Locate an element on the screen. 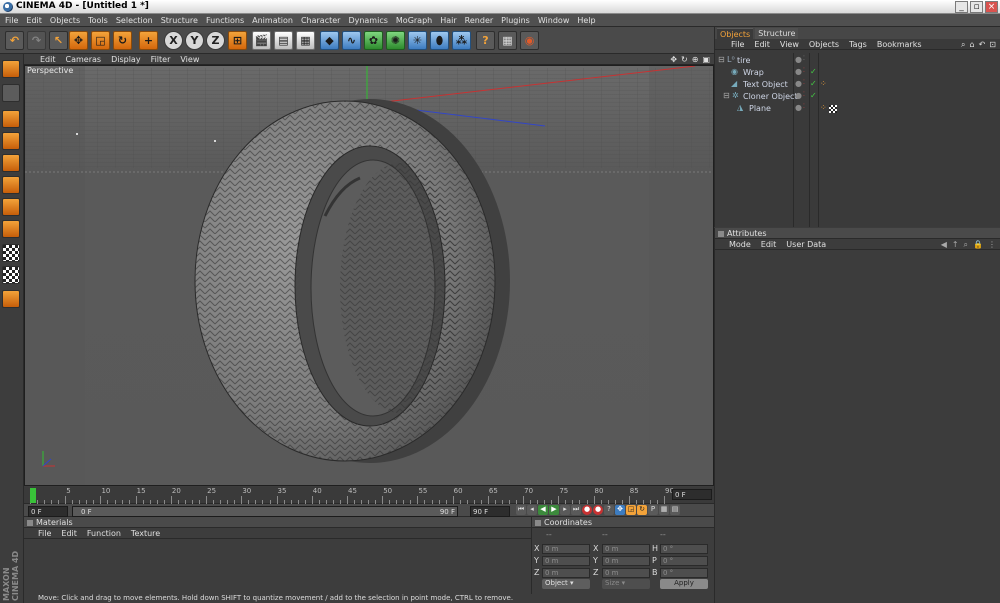 The image size is (1000, 603). home-icon: ⌂ is located at coordinates (972, 44).